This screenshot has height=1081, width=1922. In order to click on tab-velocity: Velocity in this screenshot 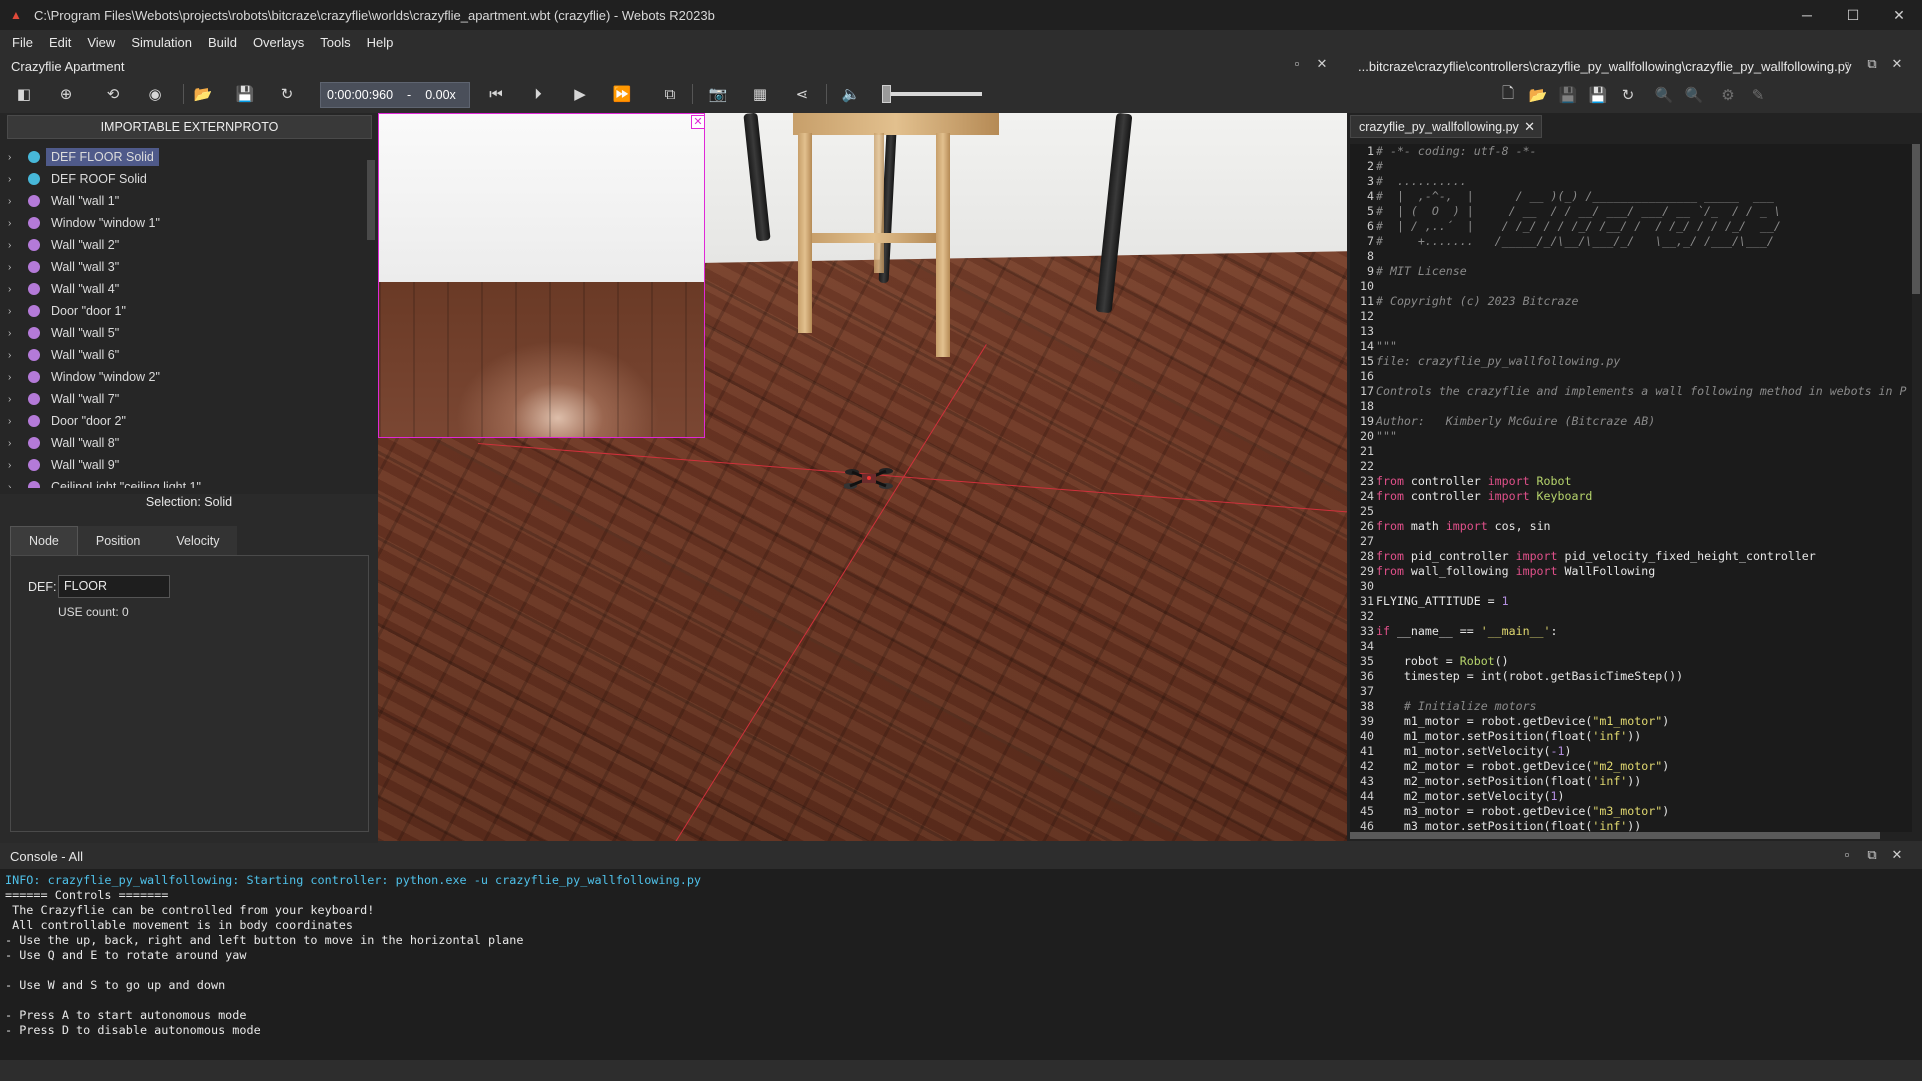, I will do `click(198, 540)`.